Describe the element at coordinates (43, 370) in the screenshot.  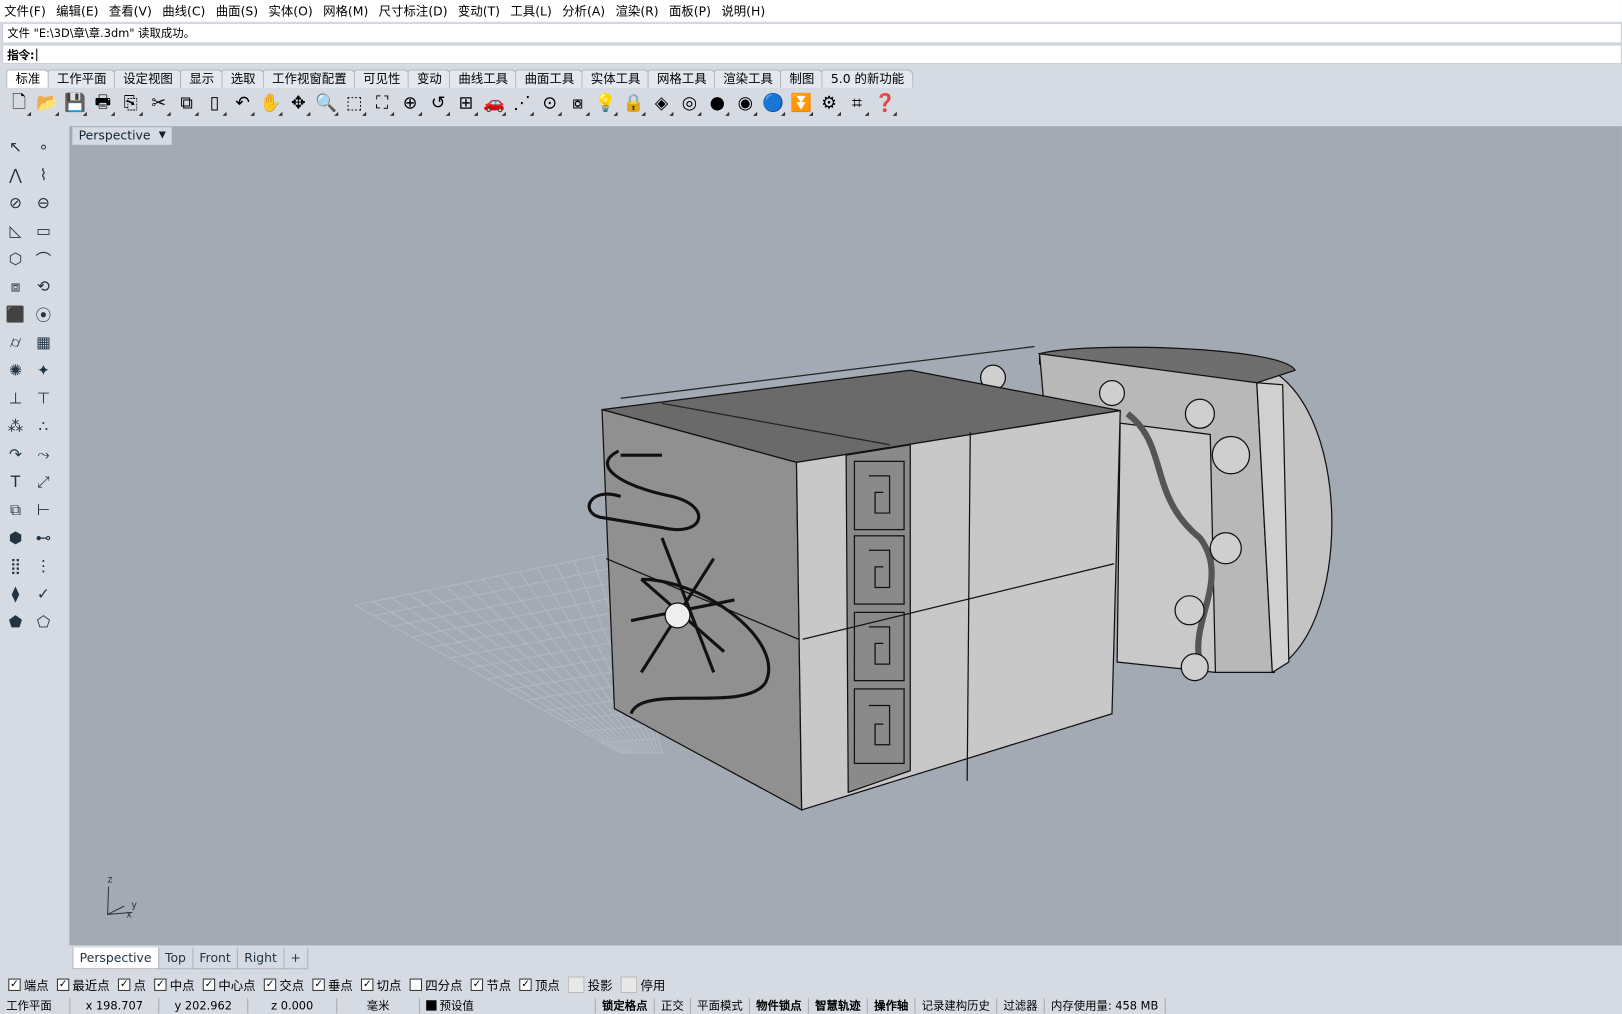
I see `explode-icon: ✦` at that location.